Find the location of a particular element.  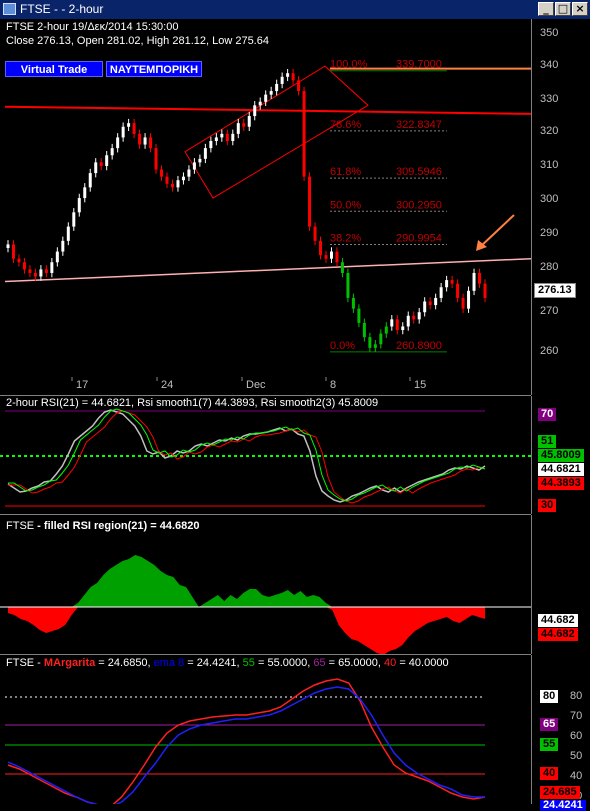

marg-badge-65: 65 is located at coordinates (549, 724).